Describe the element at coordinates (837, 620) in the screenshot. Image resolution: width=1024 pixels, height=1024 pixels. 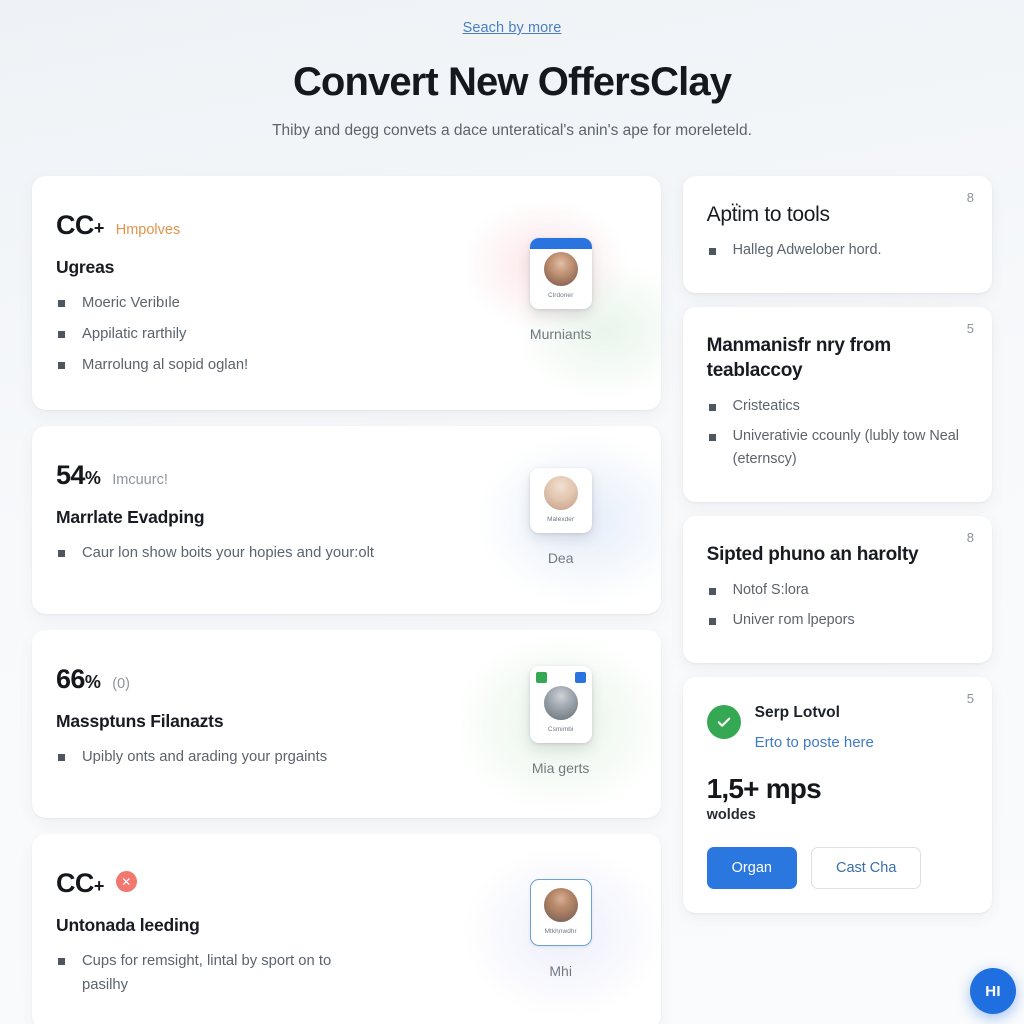
I see `list-item: Univer гom lpepors` at that location.